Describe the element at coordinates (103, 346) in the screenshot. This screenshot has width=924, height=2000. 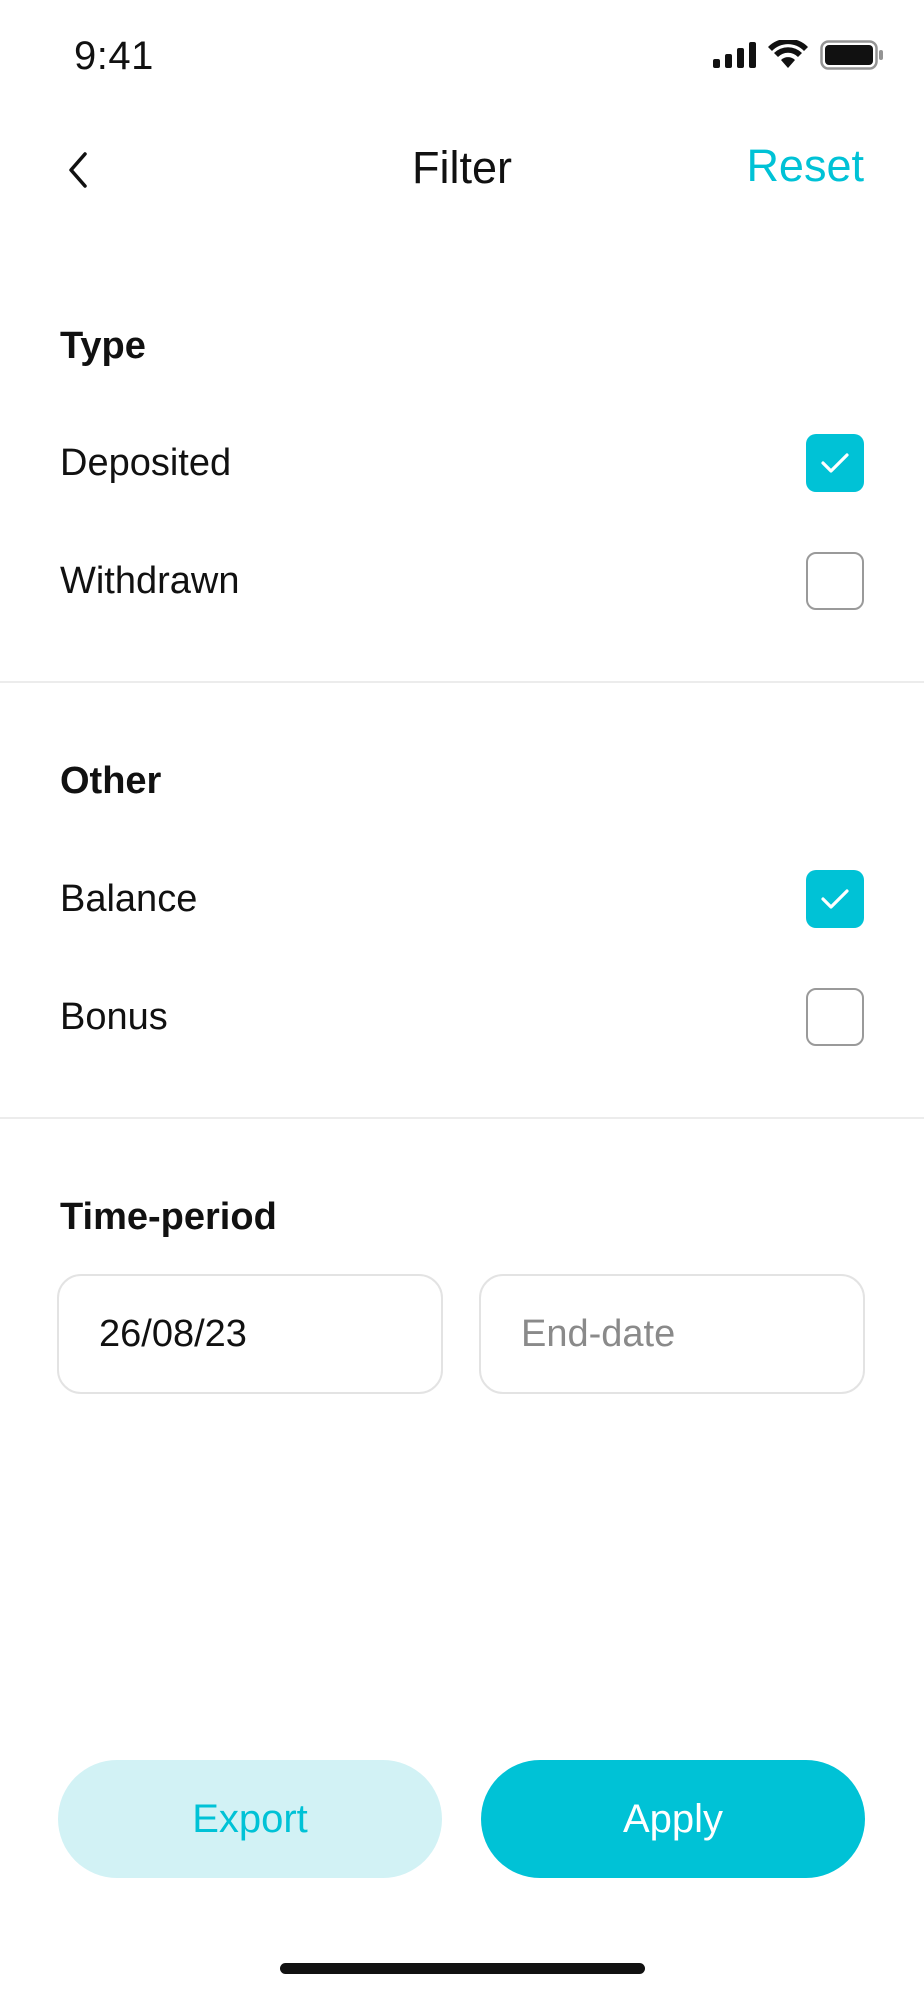
I see `section-title-type: Type` at that location.